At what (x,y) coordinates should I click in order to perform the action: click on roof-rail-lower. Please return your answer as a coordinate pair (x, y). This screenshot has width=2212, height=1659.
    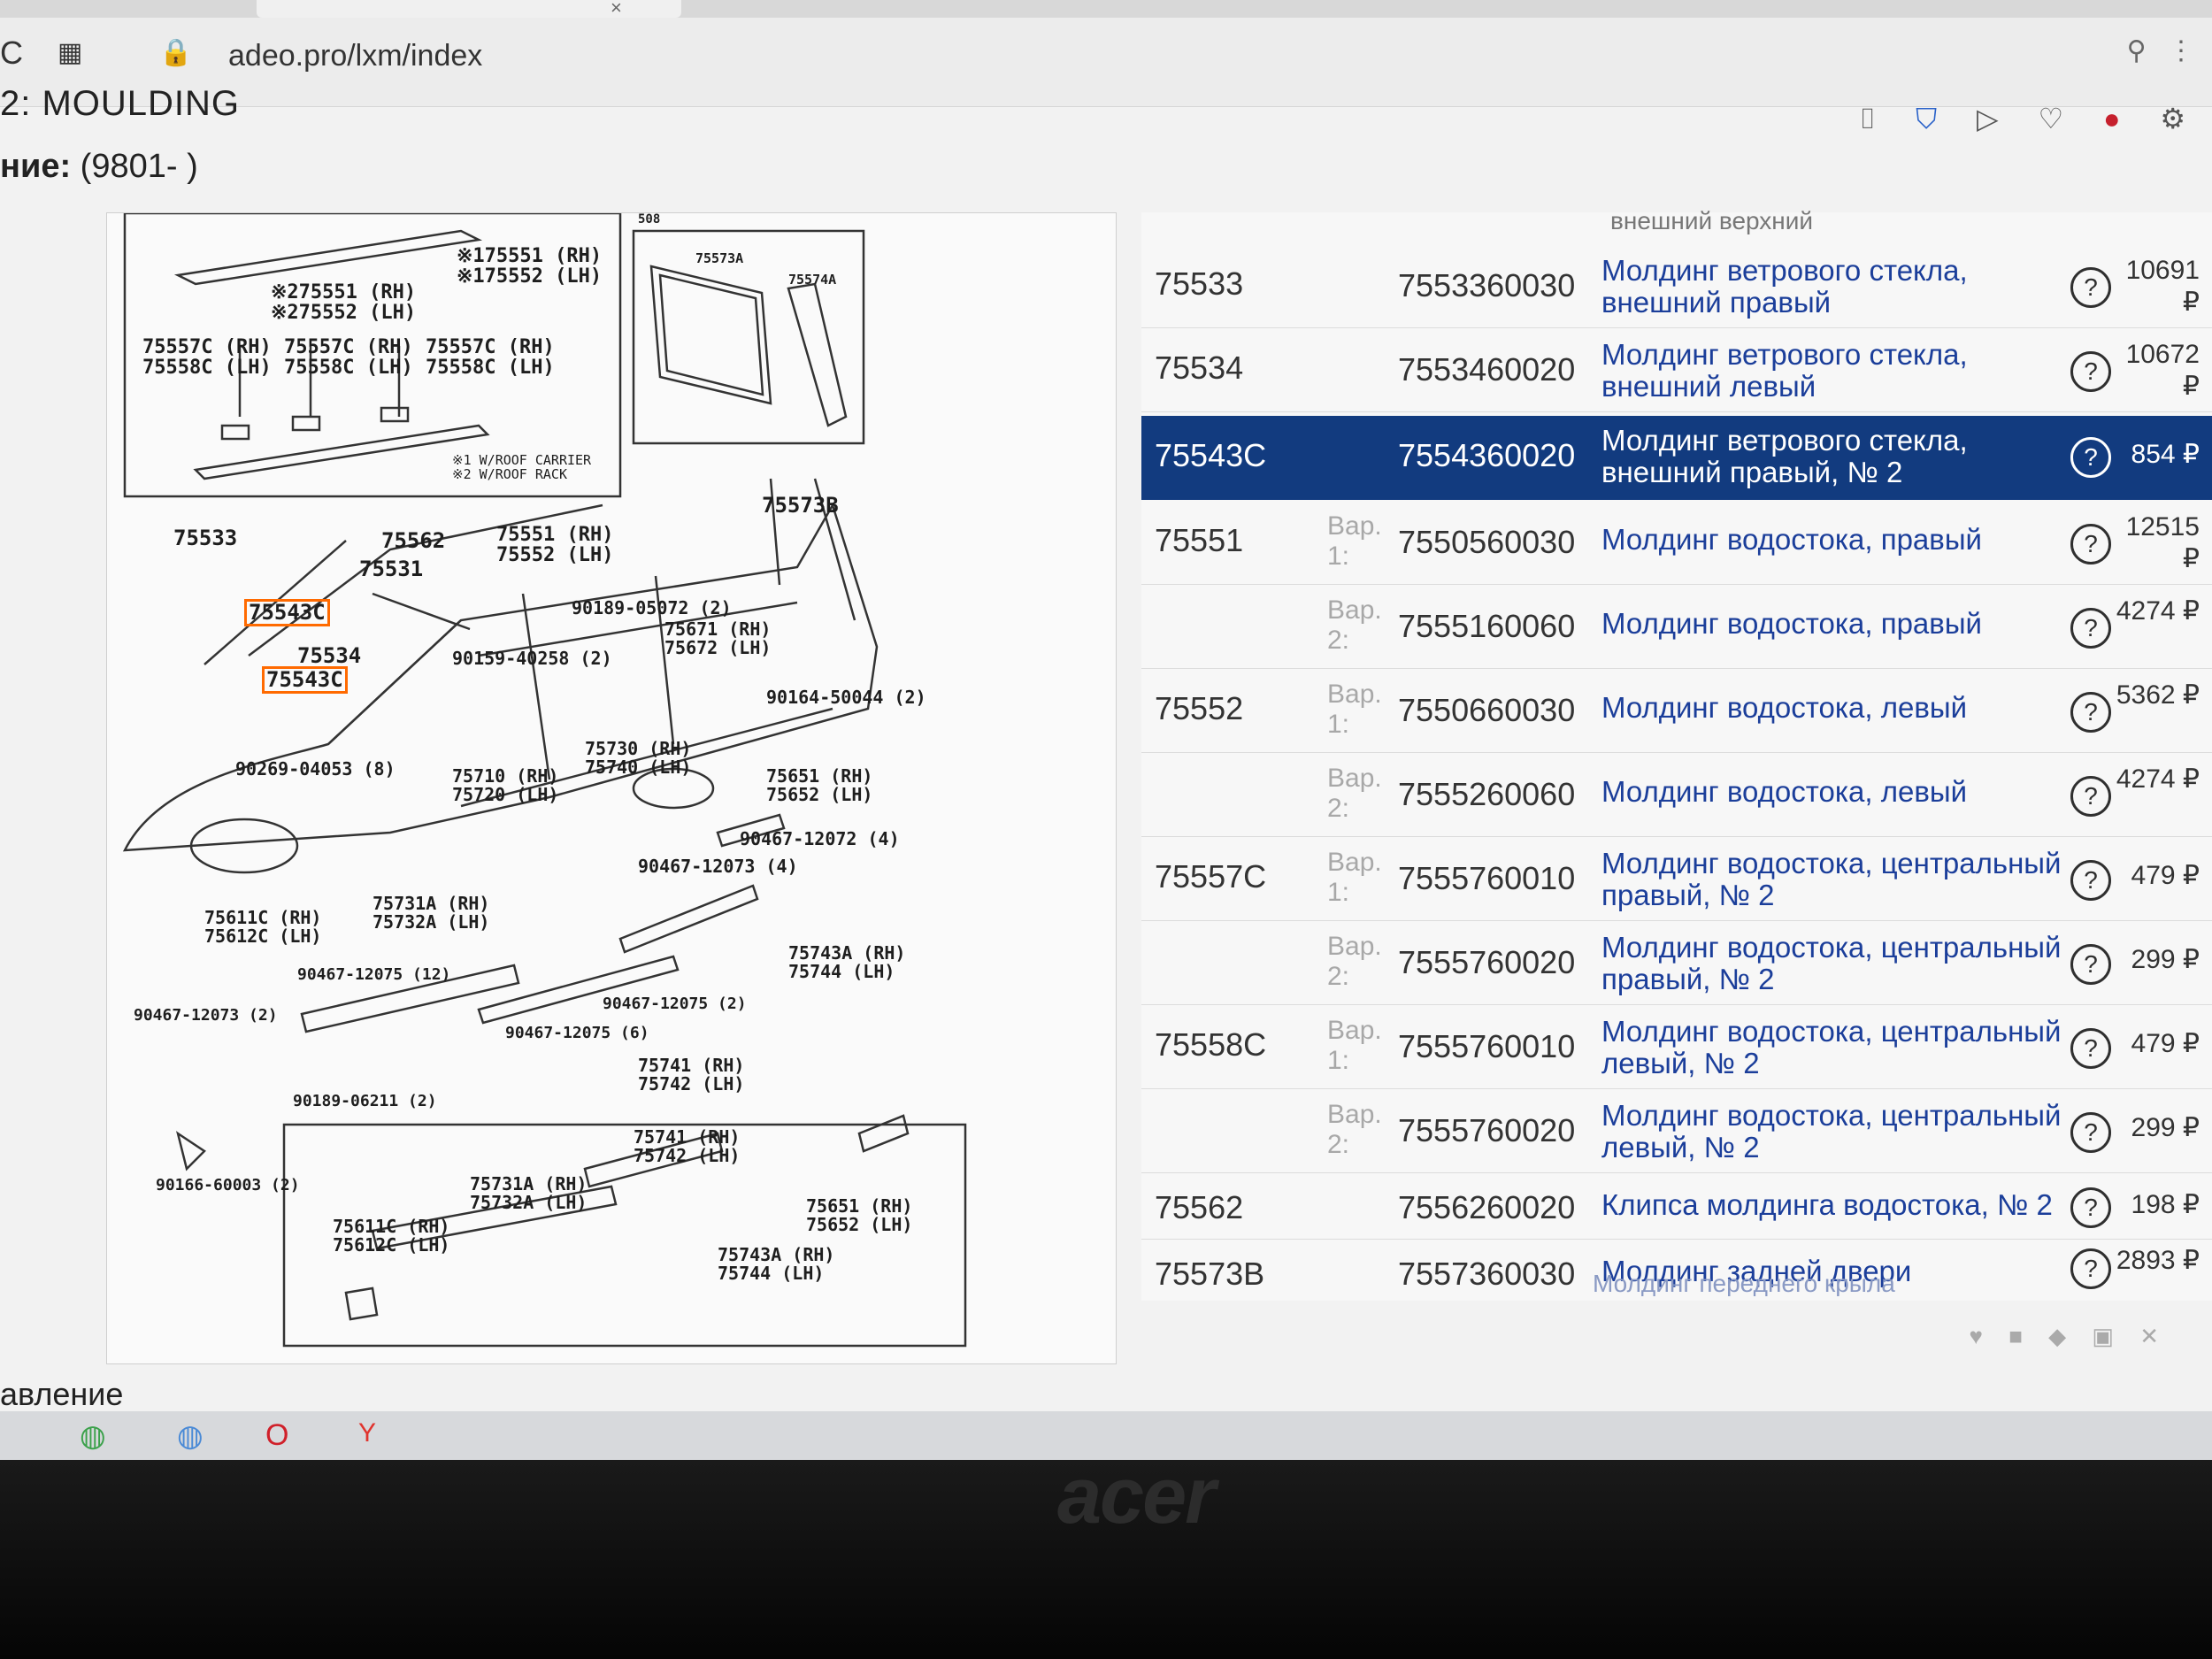
    Looking at the image, I should click on (341, 452).